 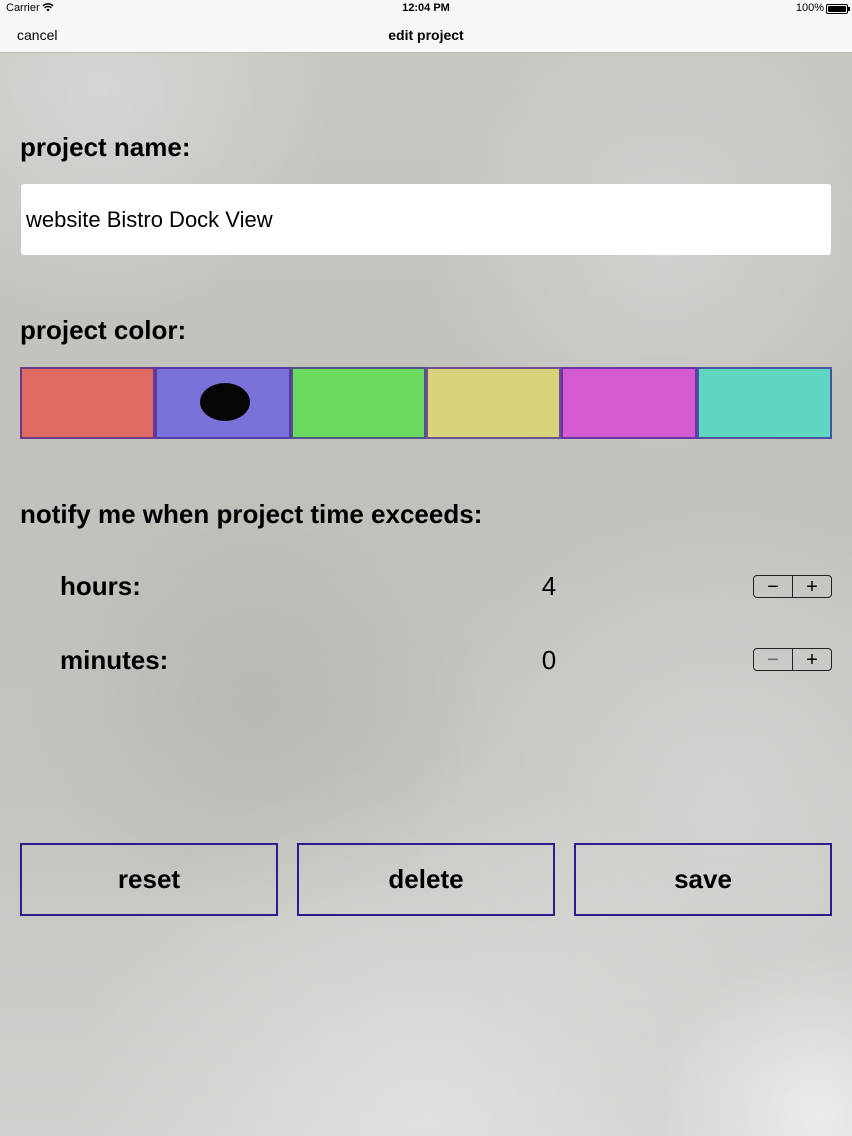 What do you see at coordinates (811, 659) in the screenshot?
I see `minutes-increment-button: +` at bounding box center [811, 659].